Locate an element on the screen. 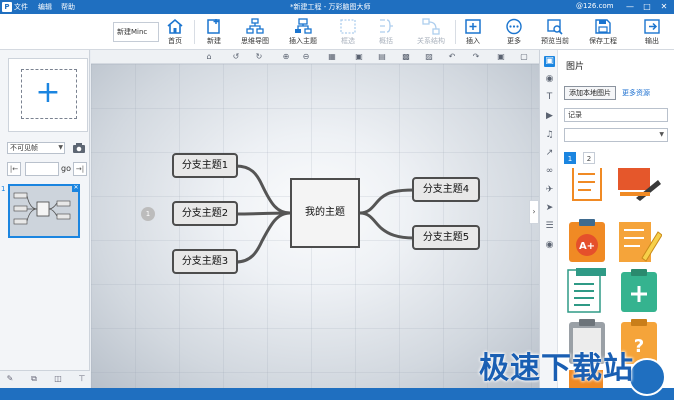  summary-icon is located at coordinates (386, 26).